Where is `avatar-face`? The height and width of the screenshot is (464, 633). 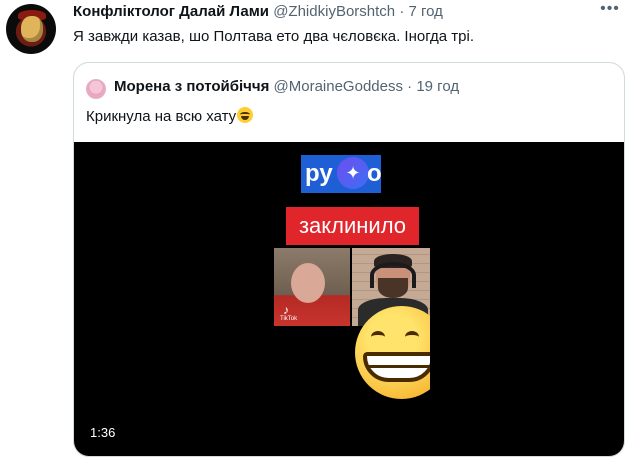
avatar-face is located at coordinates (32, 29).